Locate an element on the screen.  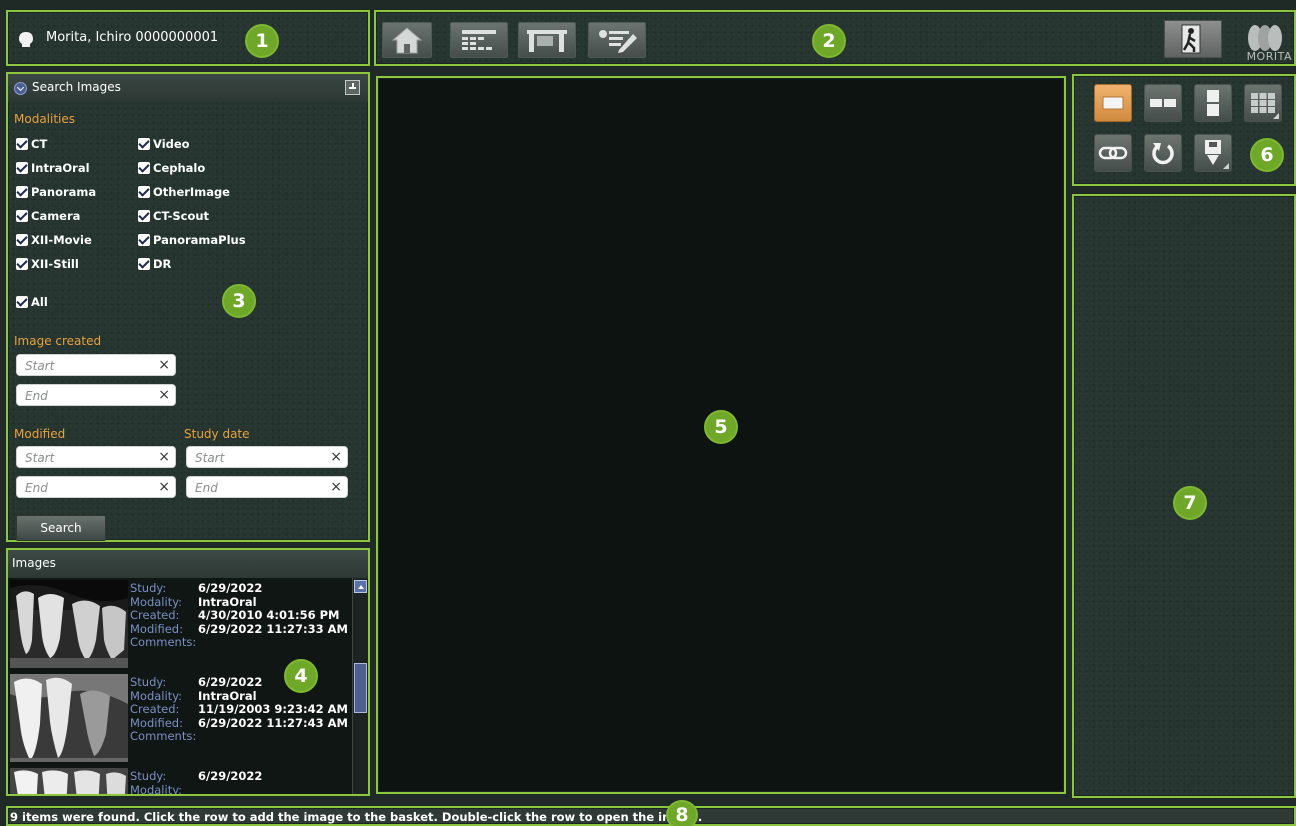
two-column-layout-button is located at coordinates (1163, 103).